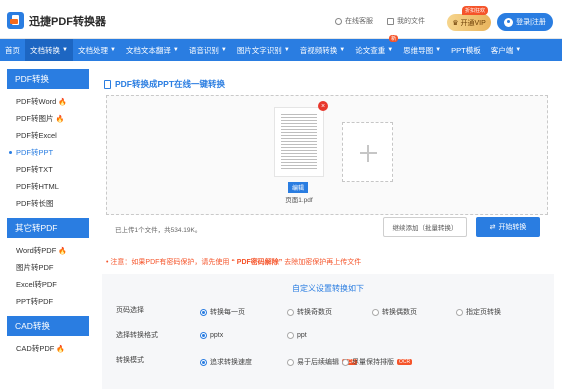 This screenshot has height=389, width=562. What do you see at coordinates (422, 50) in the screenshot?
I see `nav-item-mindmap: 思维导图 ▼` at bounding box center [422, 50].